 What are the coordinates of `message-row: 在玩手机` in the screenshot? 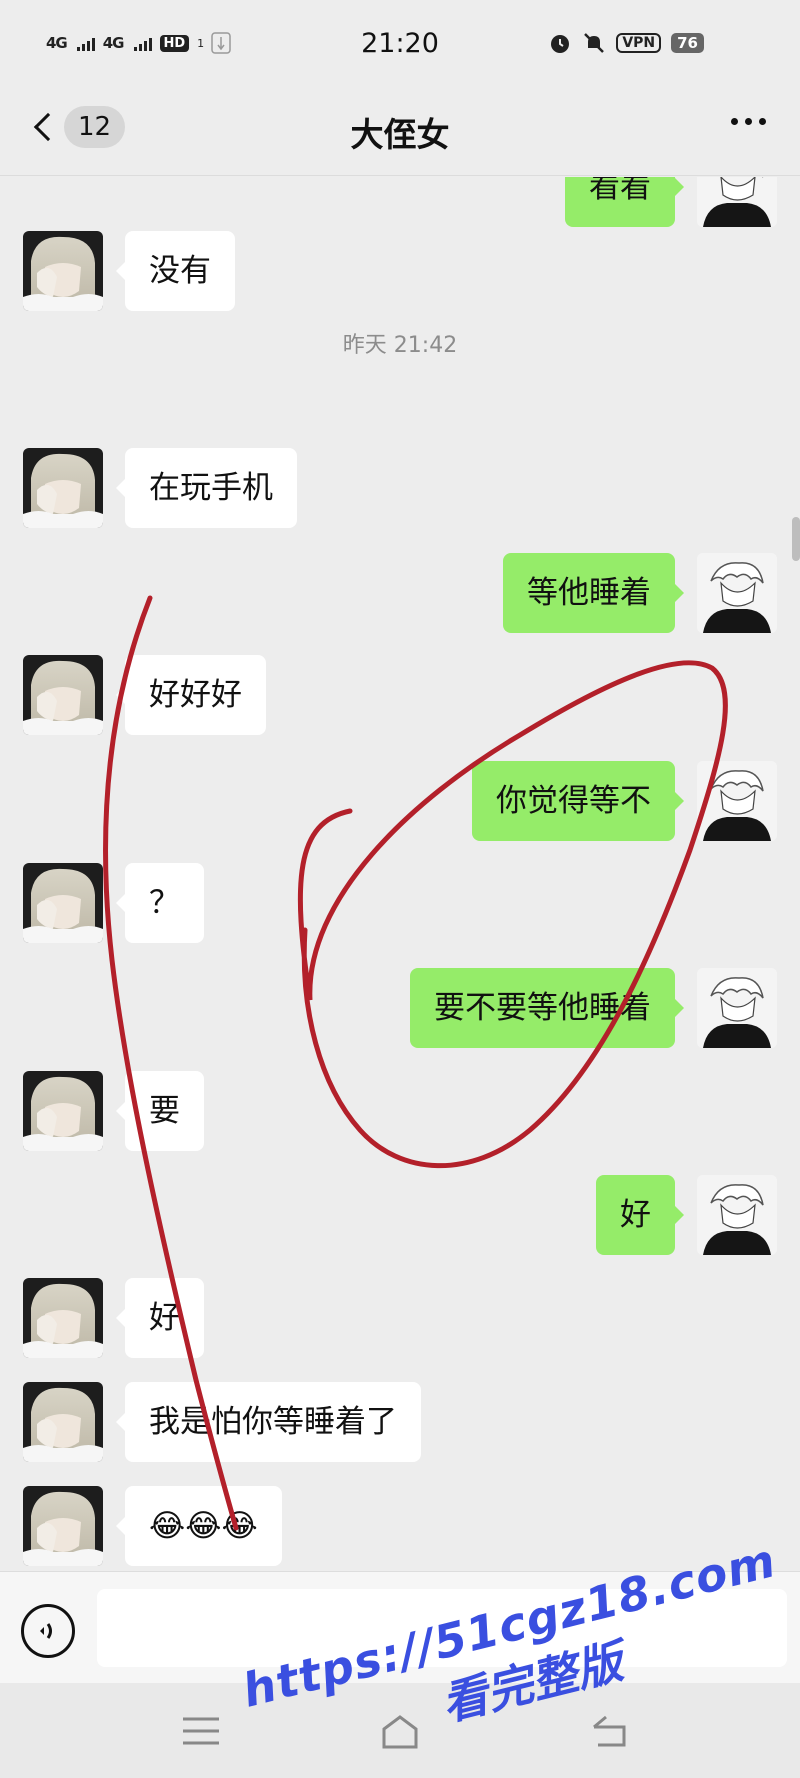 It's located at (400, 488).